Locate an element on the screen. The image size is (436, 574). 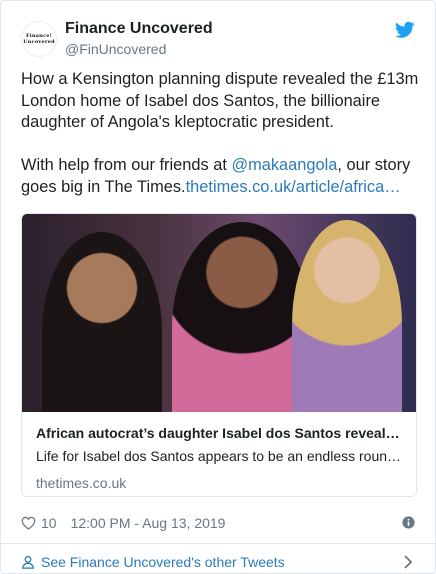
photo-figure-left is located at coordinates (102, 322).